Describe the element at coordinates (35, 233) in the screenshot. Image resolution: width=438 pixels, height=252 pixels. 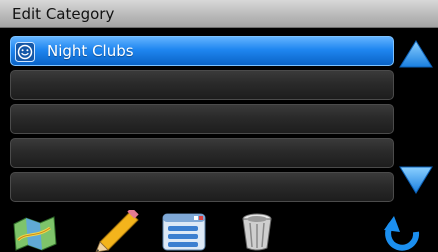
I see `map-icon` at that location.